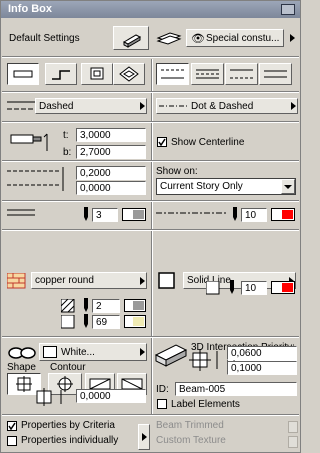 The image size is (320, 453). Describe the element at coordinates (16, 281) in the screenshot. I see `copper-round-fill-icon` at that location.